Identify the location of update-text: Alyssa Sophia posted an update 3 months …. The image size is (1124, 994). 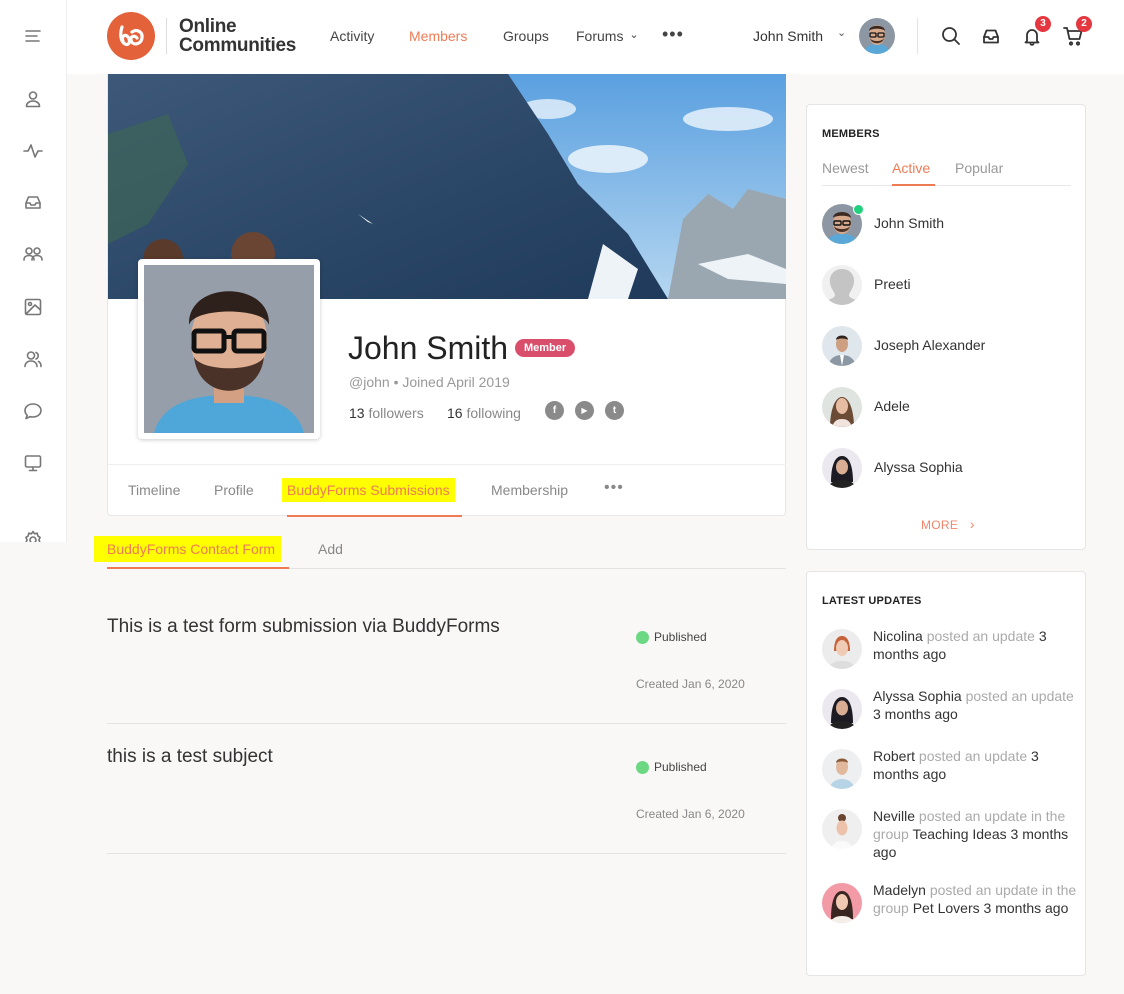
(975, 705).